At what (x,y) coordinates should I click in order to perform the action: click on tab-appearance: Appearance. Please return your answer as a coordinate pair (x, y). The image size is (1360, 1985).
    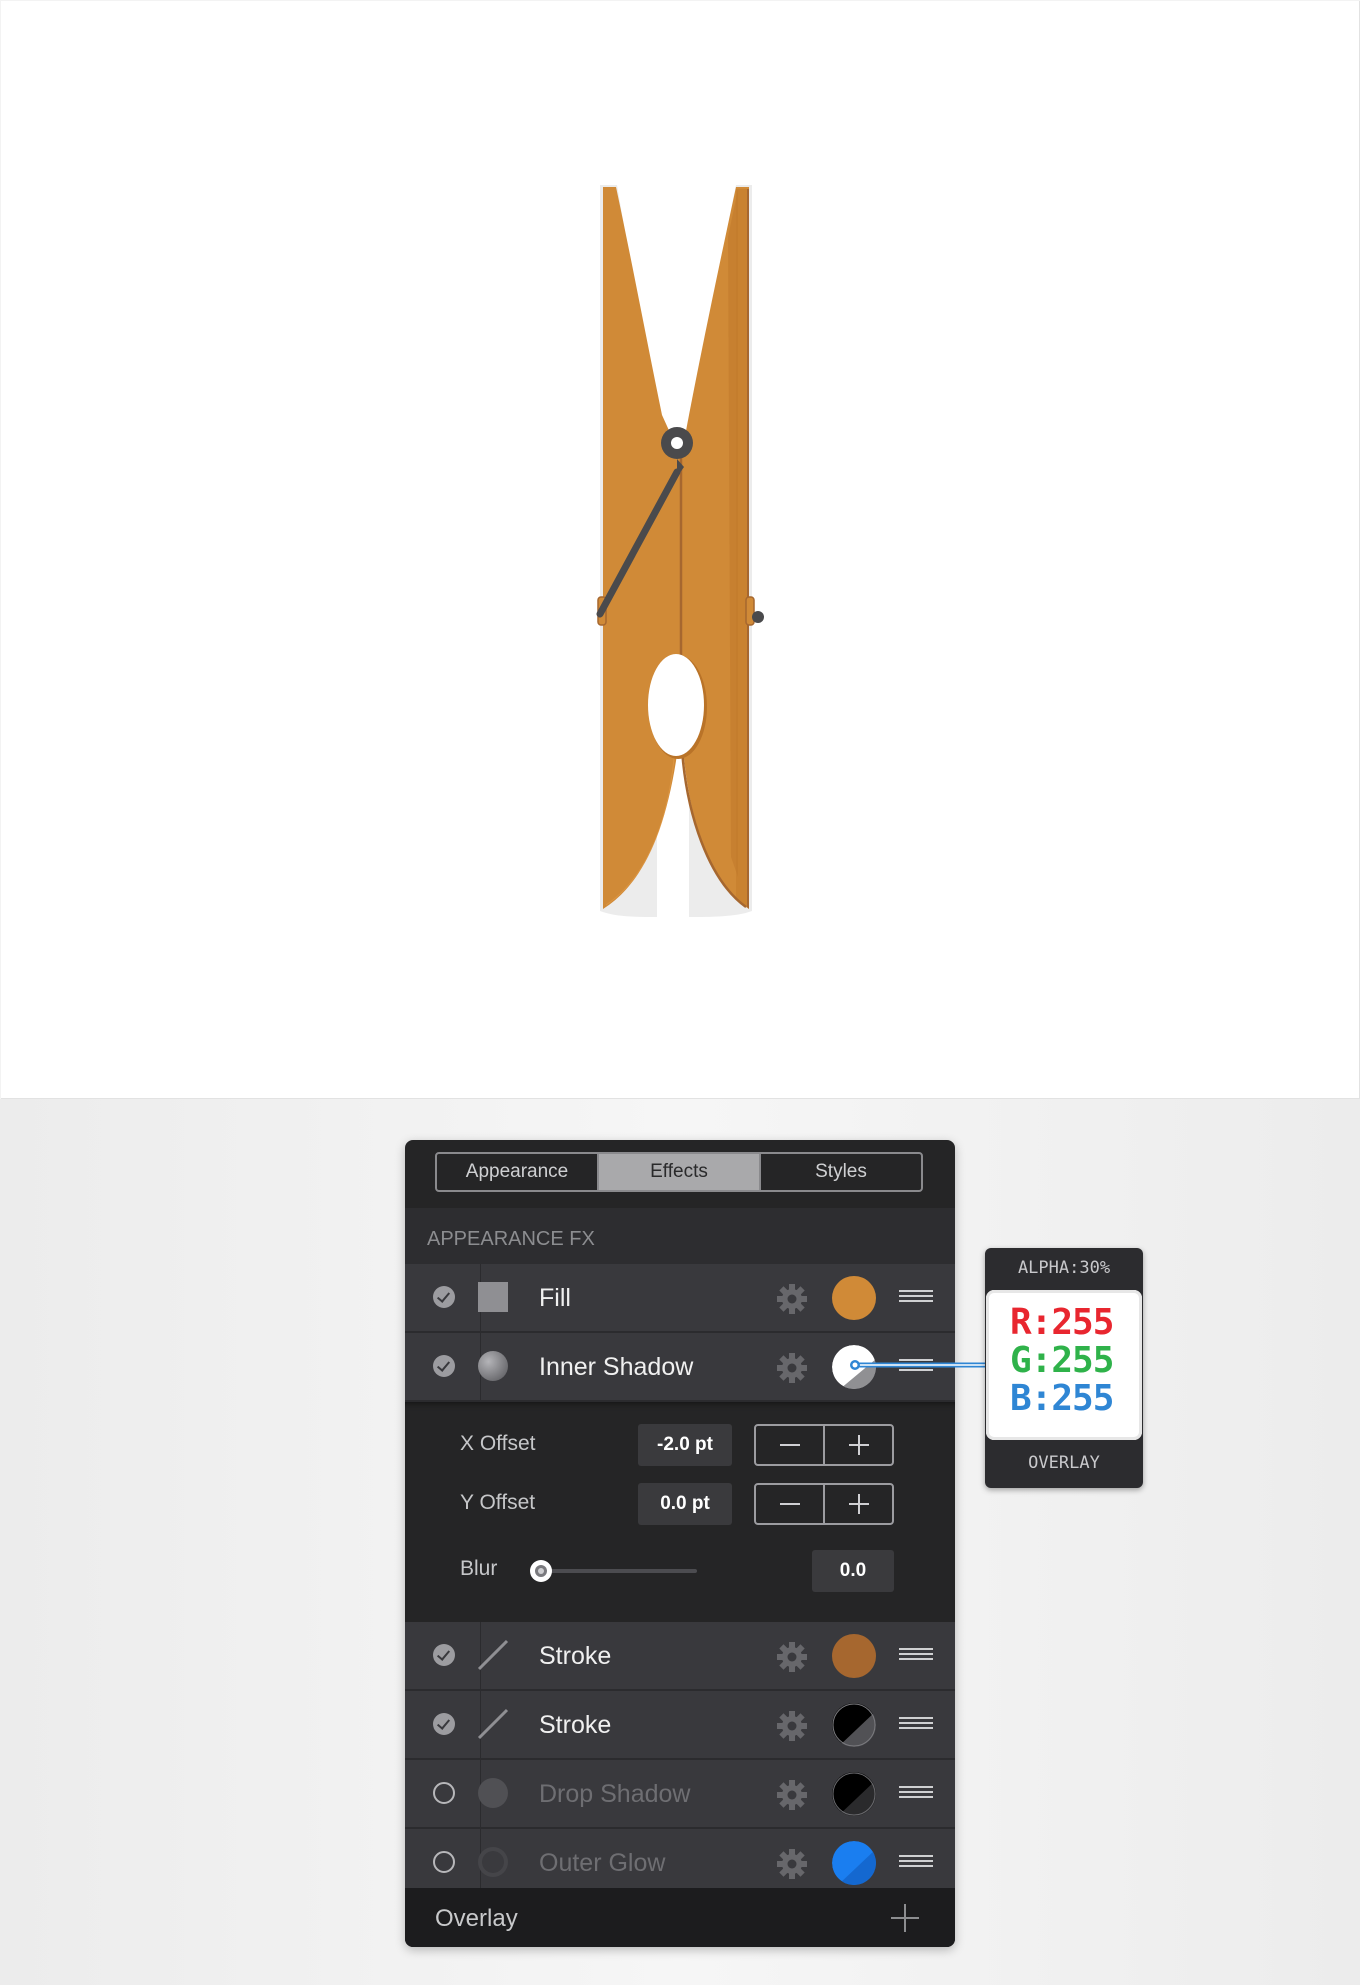
    Looking at the image, I should click on (517, 1172).